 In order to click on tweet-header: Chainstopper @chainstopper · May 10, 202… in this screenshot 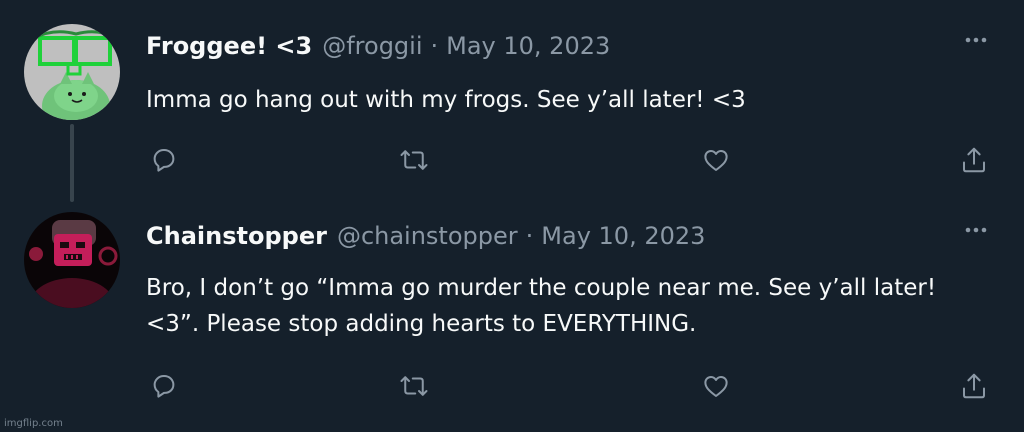, I will do `click(425, 236)`.